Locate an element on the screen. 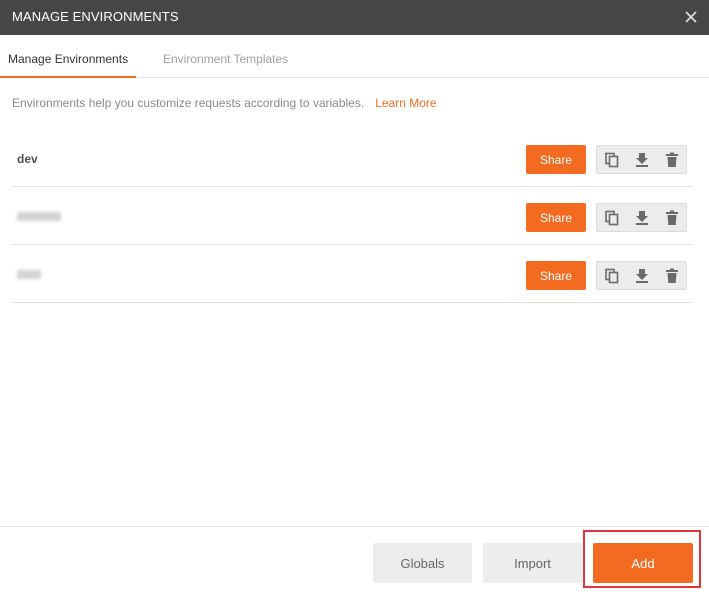  globals-button: Globals is located at coordinates (422, 563).